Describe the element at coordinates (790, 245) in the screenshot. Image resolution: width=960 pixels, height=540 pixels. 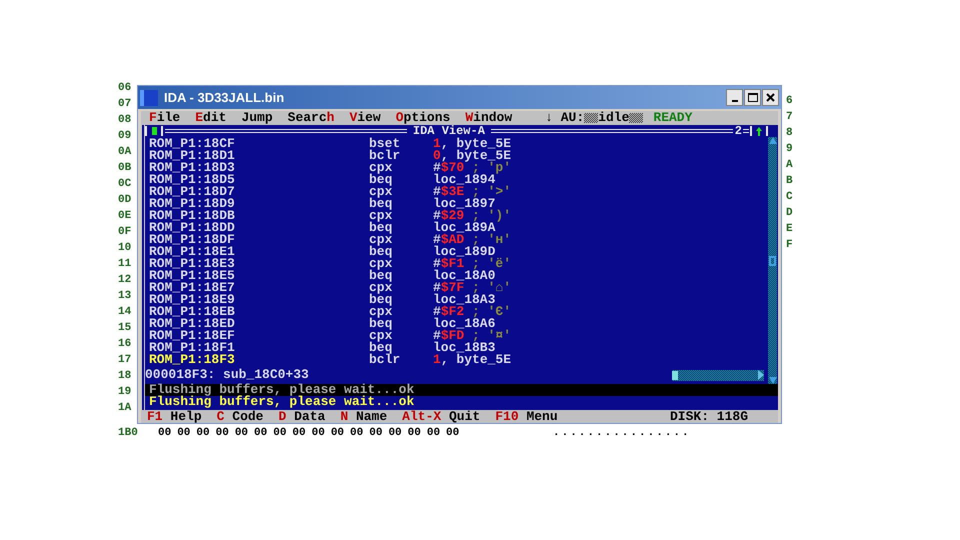
I see `column-label: F` at that location.